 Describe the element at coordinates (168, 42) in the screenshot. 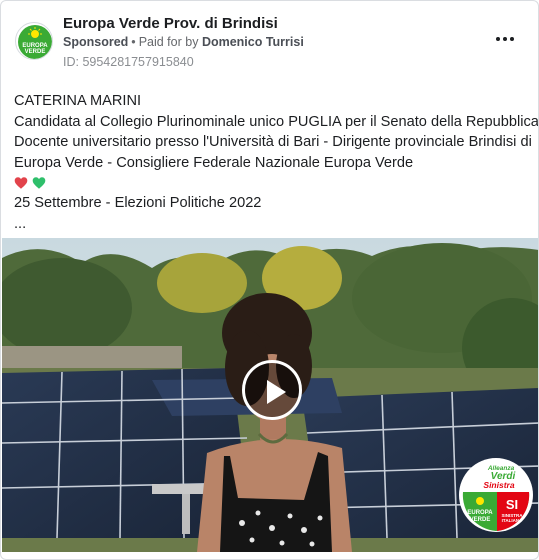

I see `paid-for-label: Paid for by` at that location.